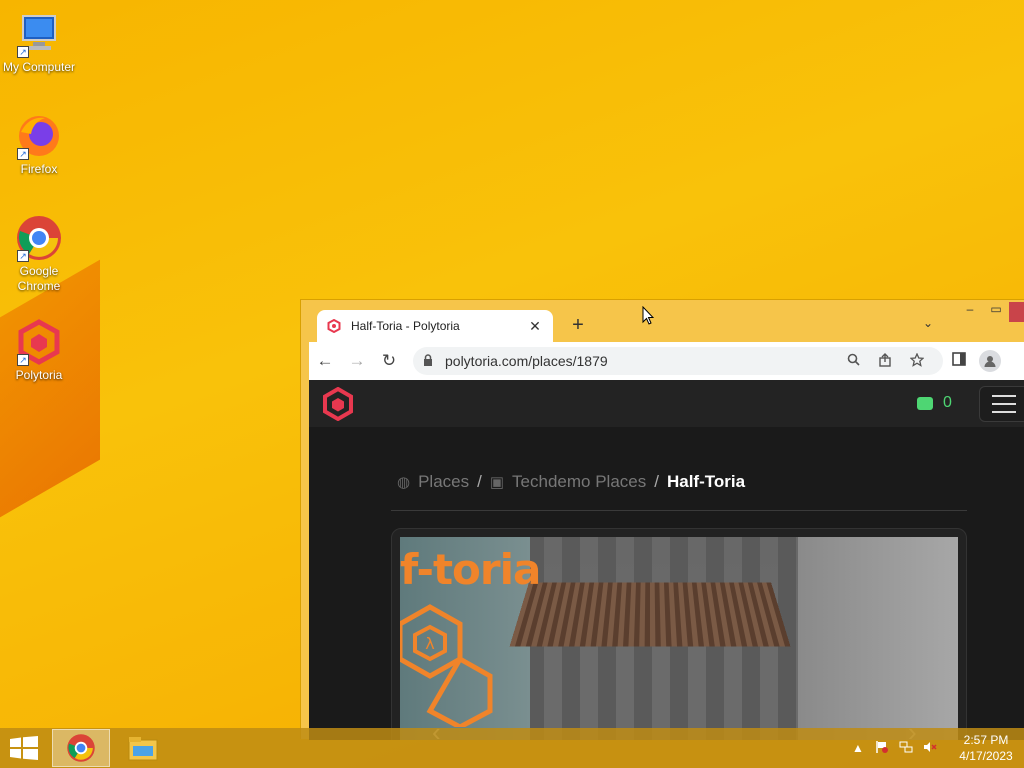 The width and height of the screenshot is (1024, 768). Describe the element at coordinates (512, 748) in the screenshot. I see `taskbar: ▲ 2:57 PM 4/17/2023` at that location.